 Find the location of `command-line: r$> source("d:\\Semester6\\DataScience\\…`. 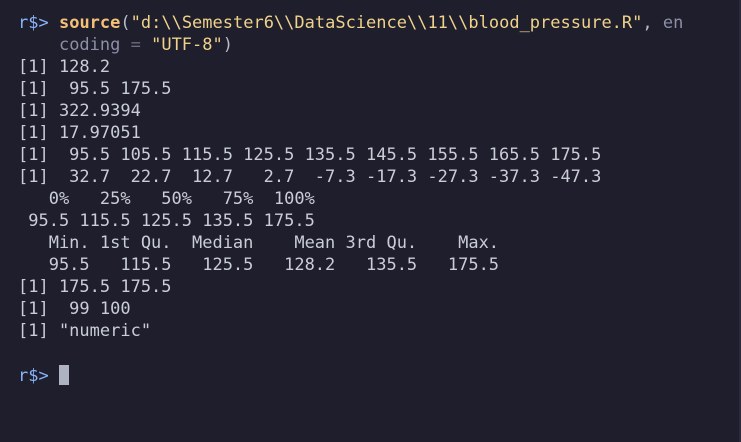

command-line: r$> source("d:\\Semester6\\DataScience\\… is located at coordinates (374, 23).